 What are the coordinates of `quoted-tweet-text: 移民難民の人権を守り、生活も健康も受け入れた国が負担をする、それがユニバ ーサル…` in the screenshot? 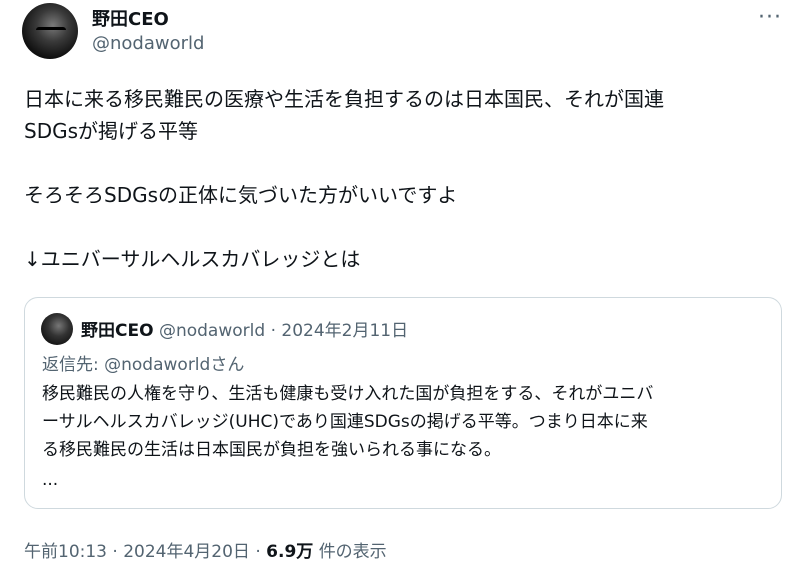 It's located at (404, 422).